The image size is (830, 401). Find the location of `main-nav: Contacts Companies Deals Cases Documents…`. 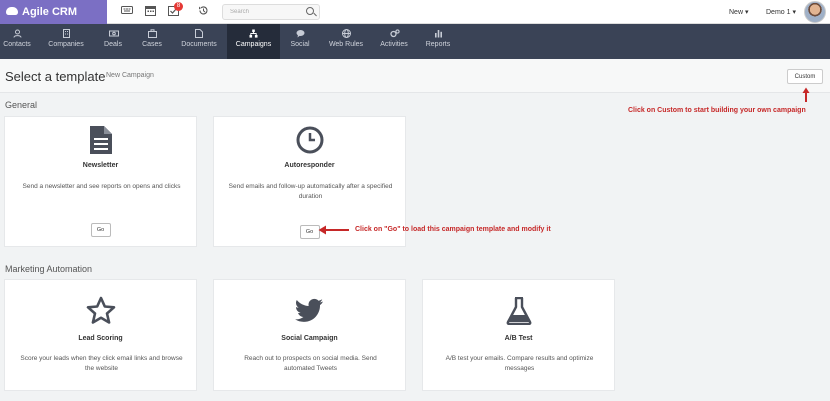

main-nav: Contacts Companies Deals Cases Documents… is located at coordinates (415, 41).